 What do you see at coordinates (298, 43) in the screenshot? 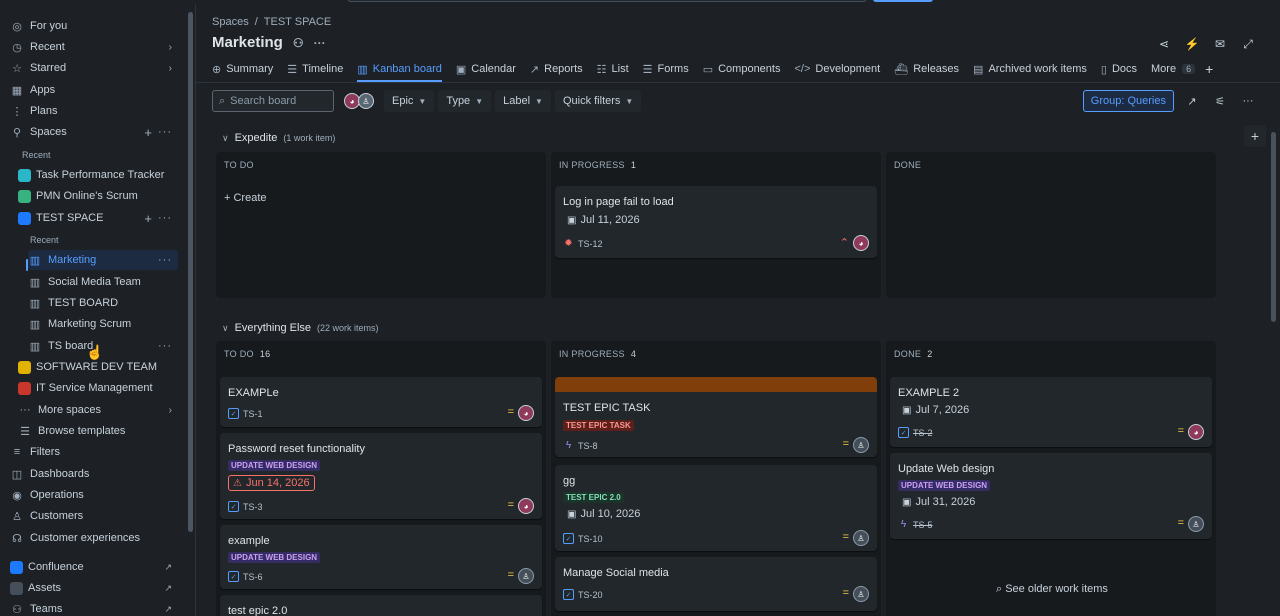
I see `team-icon: ⚇` at bounding box center [298, 43].